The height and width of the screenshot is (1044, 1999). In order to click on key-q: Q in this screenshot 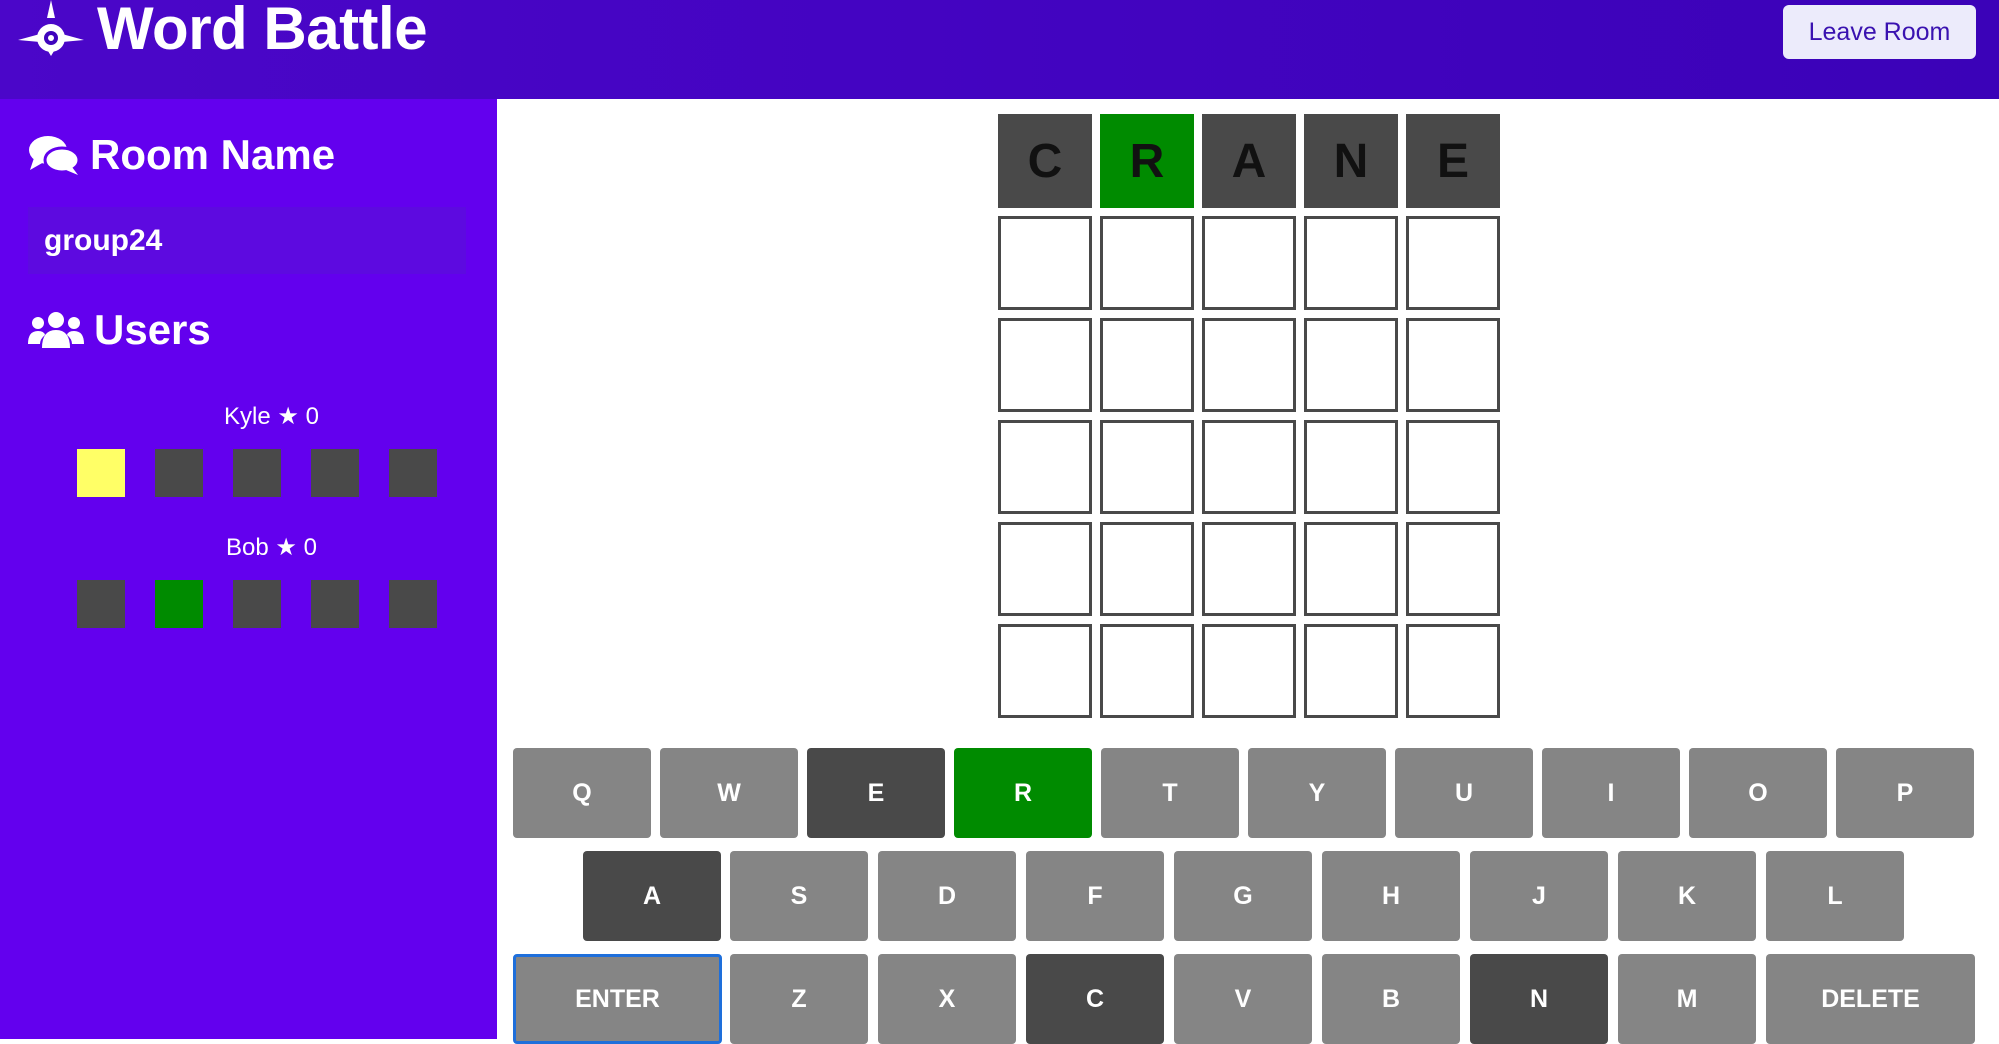, I will do `click(582, 793)`.